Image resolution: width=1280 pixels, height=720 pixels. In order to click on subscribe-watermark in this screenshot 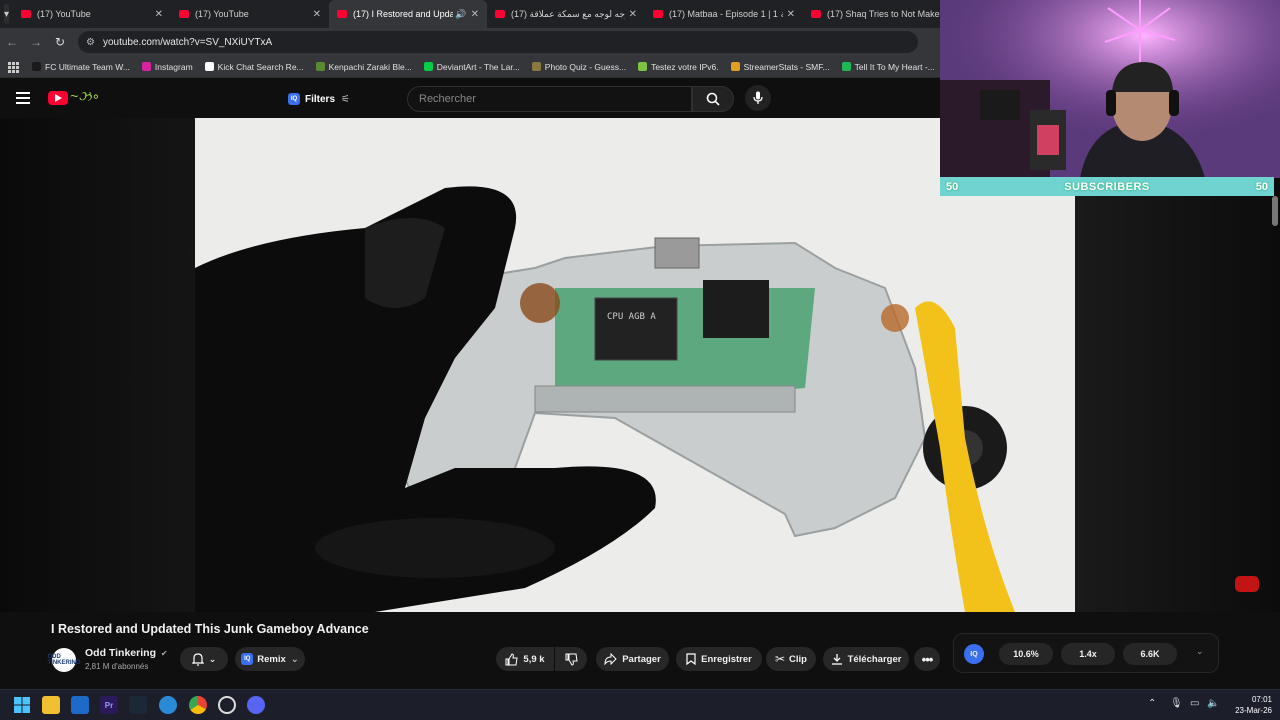, I will do `click(1247, 582)`.